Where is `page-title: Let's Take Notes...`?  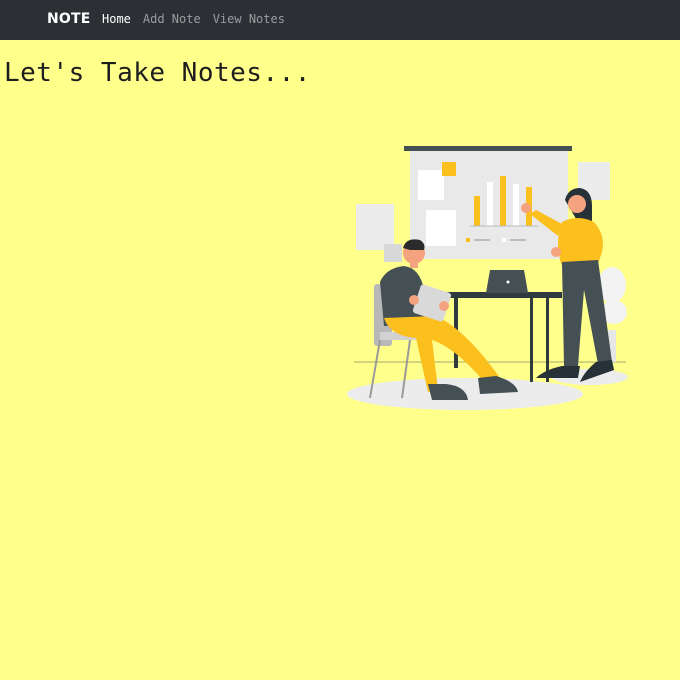 page-title: Let's Take Notes... is located at coordinates (157, 73).